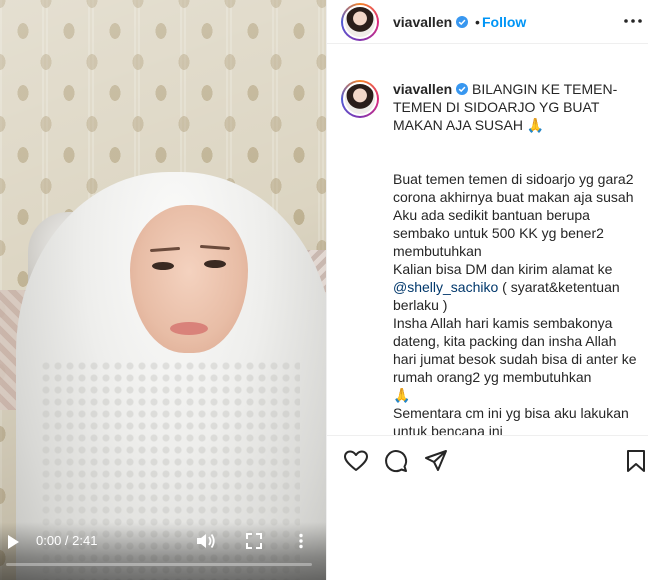 Image resolution: width=648 pixels, height=580 pixels. Describe the element at coordinates (163, 551) in the screenshot. I see `video-controls: 0:00 / 2:41` at that location.